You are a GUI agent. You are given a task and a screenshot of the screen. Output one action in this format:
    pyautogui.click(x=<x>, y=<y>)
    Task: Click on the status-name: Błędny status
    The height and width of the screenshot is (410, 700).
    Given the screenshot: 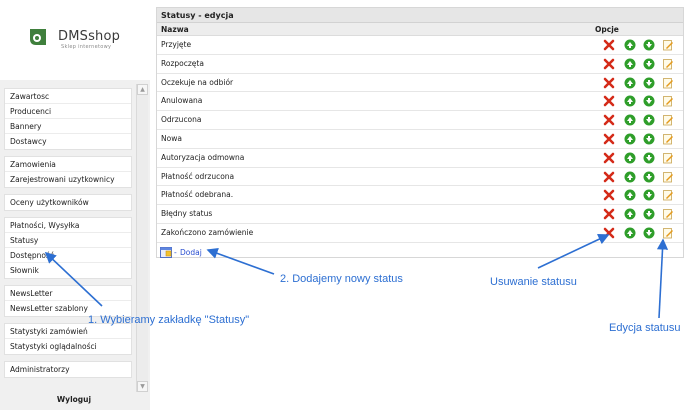 What is the action you would take?
    pyautogui.click(x=187, y=214)
    